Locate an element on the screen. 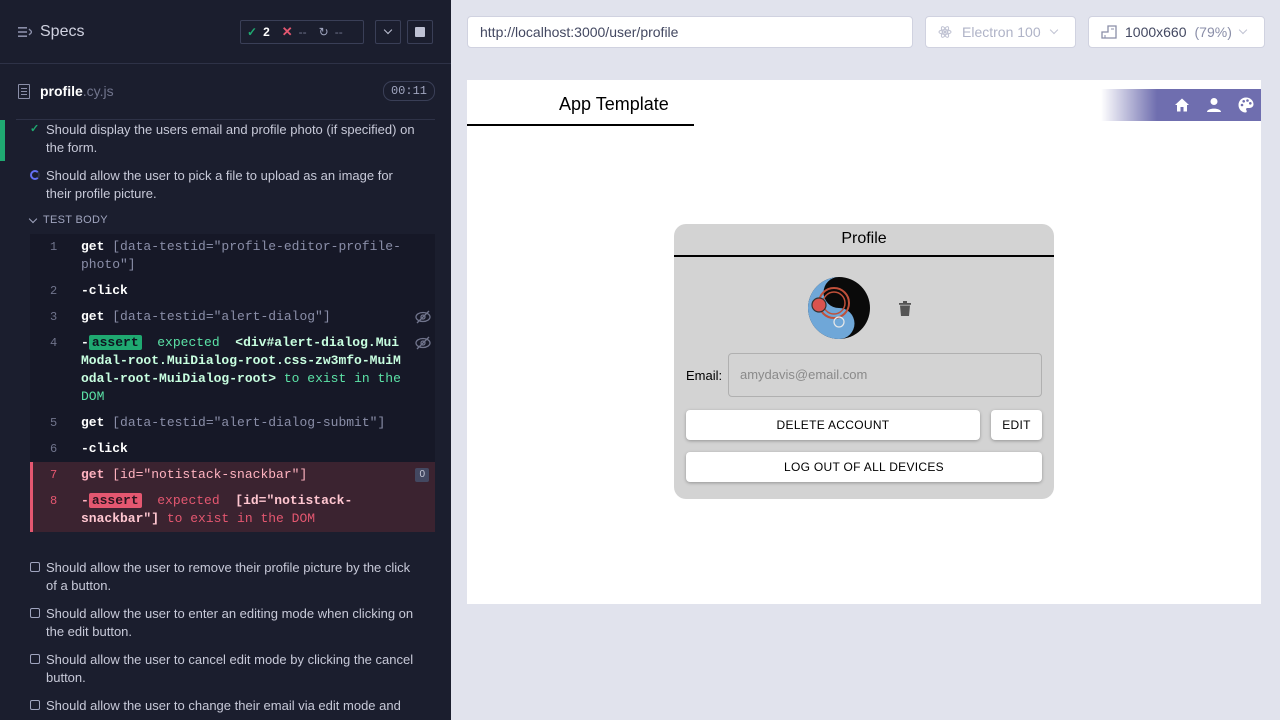 This screenshot has height=720, width=1280. command-arg: [id="notistack-snackbar"] is located at coordinates (210, 474).